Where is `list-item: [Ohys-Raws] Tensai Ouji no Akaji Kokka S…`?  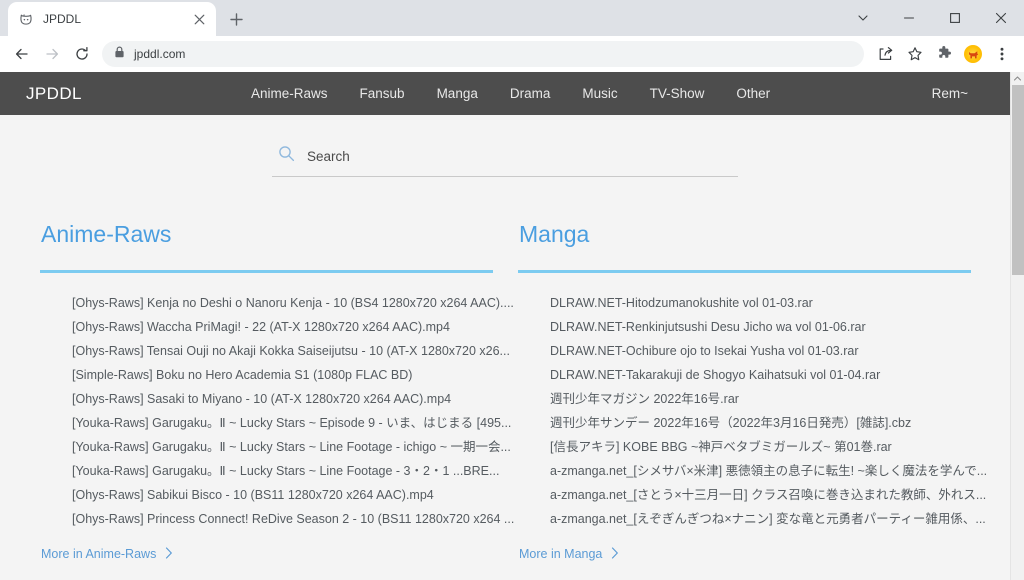 list-item: [Ohys-Raws] Tensai Ouji no Akaji Kokka S… is located at coordinates (295, 351).